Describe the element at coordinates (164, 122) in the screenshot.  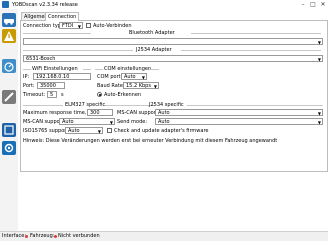
I see `send-mode-value: Auto` at that location.